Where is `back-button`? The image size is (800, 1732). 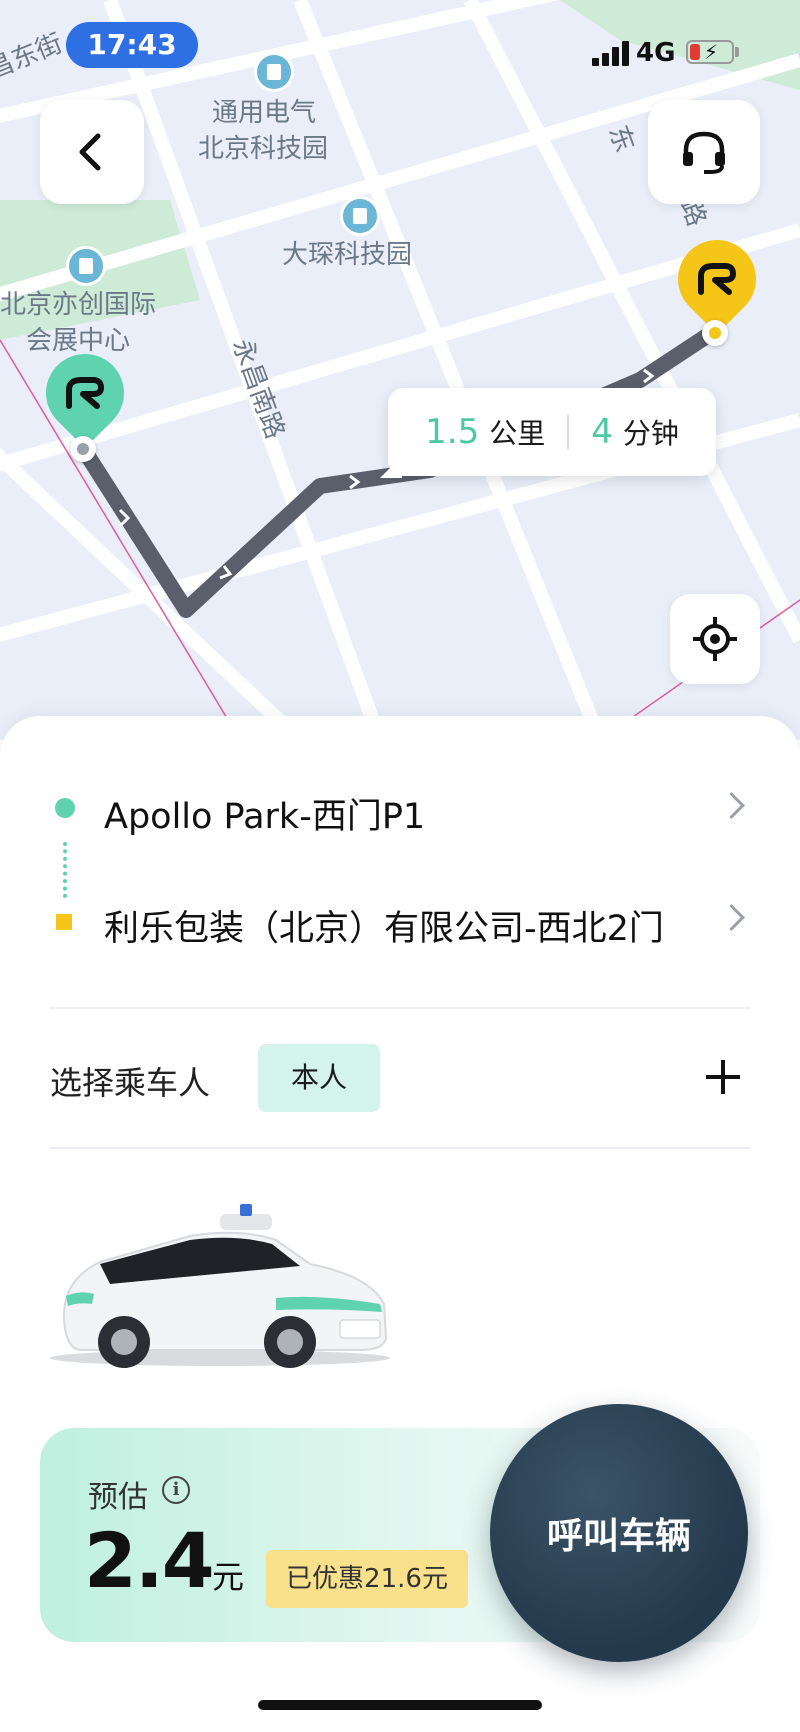
back-button is located at coordinates (92, 152).